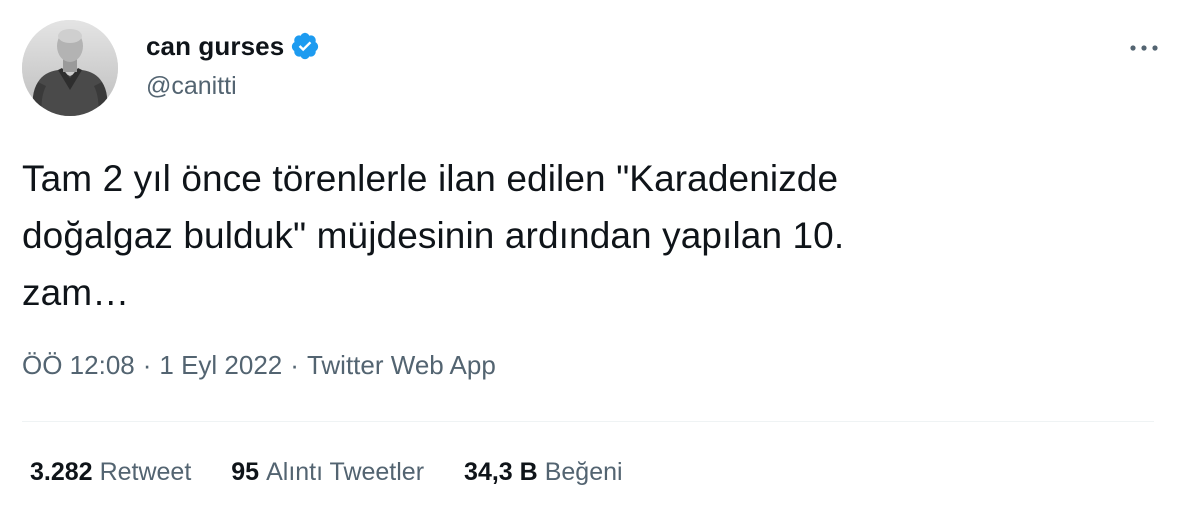  What do you see at coordinates (220, 365) in the screenshot?
I see `tweet-date: 1 Eyl 2022` at bounding box center [220, 365].